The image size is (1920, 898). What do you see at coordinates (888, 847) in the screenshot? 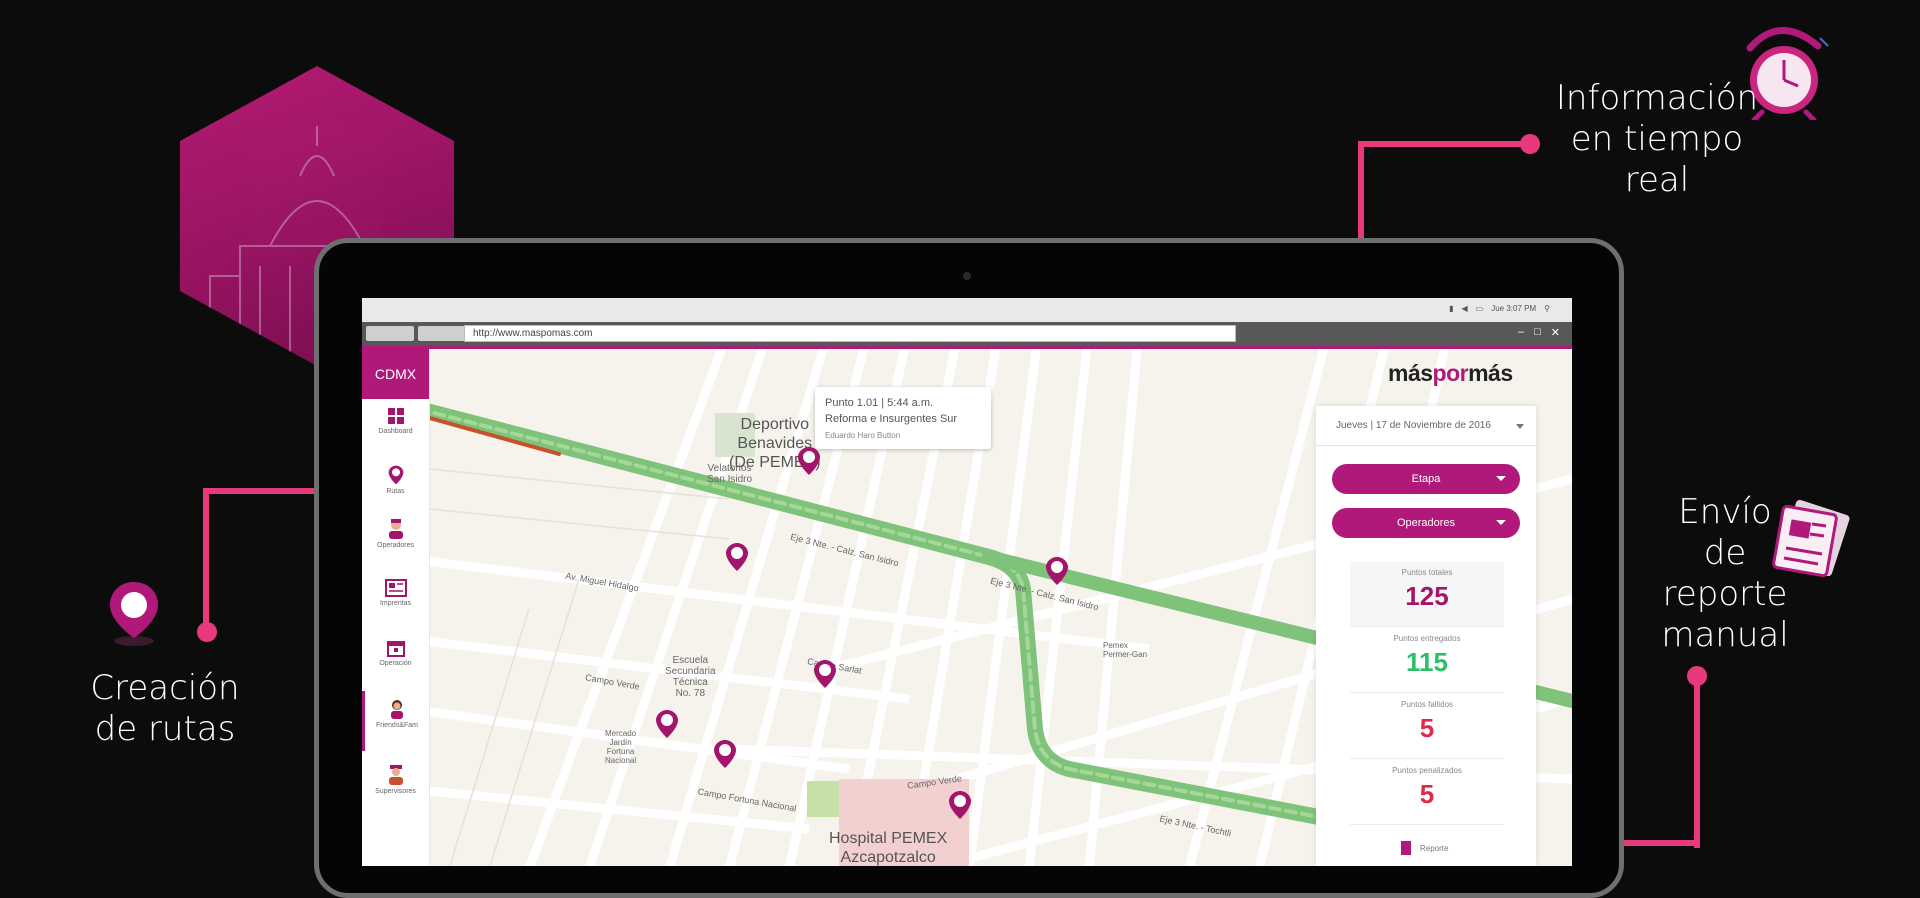
I see `map-label: Hospital PEMEX Azcapotzalco` at bounding box center [888, 847].